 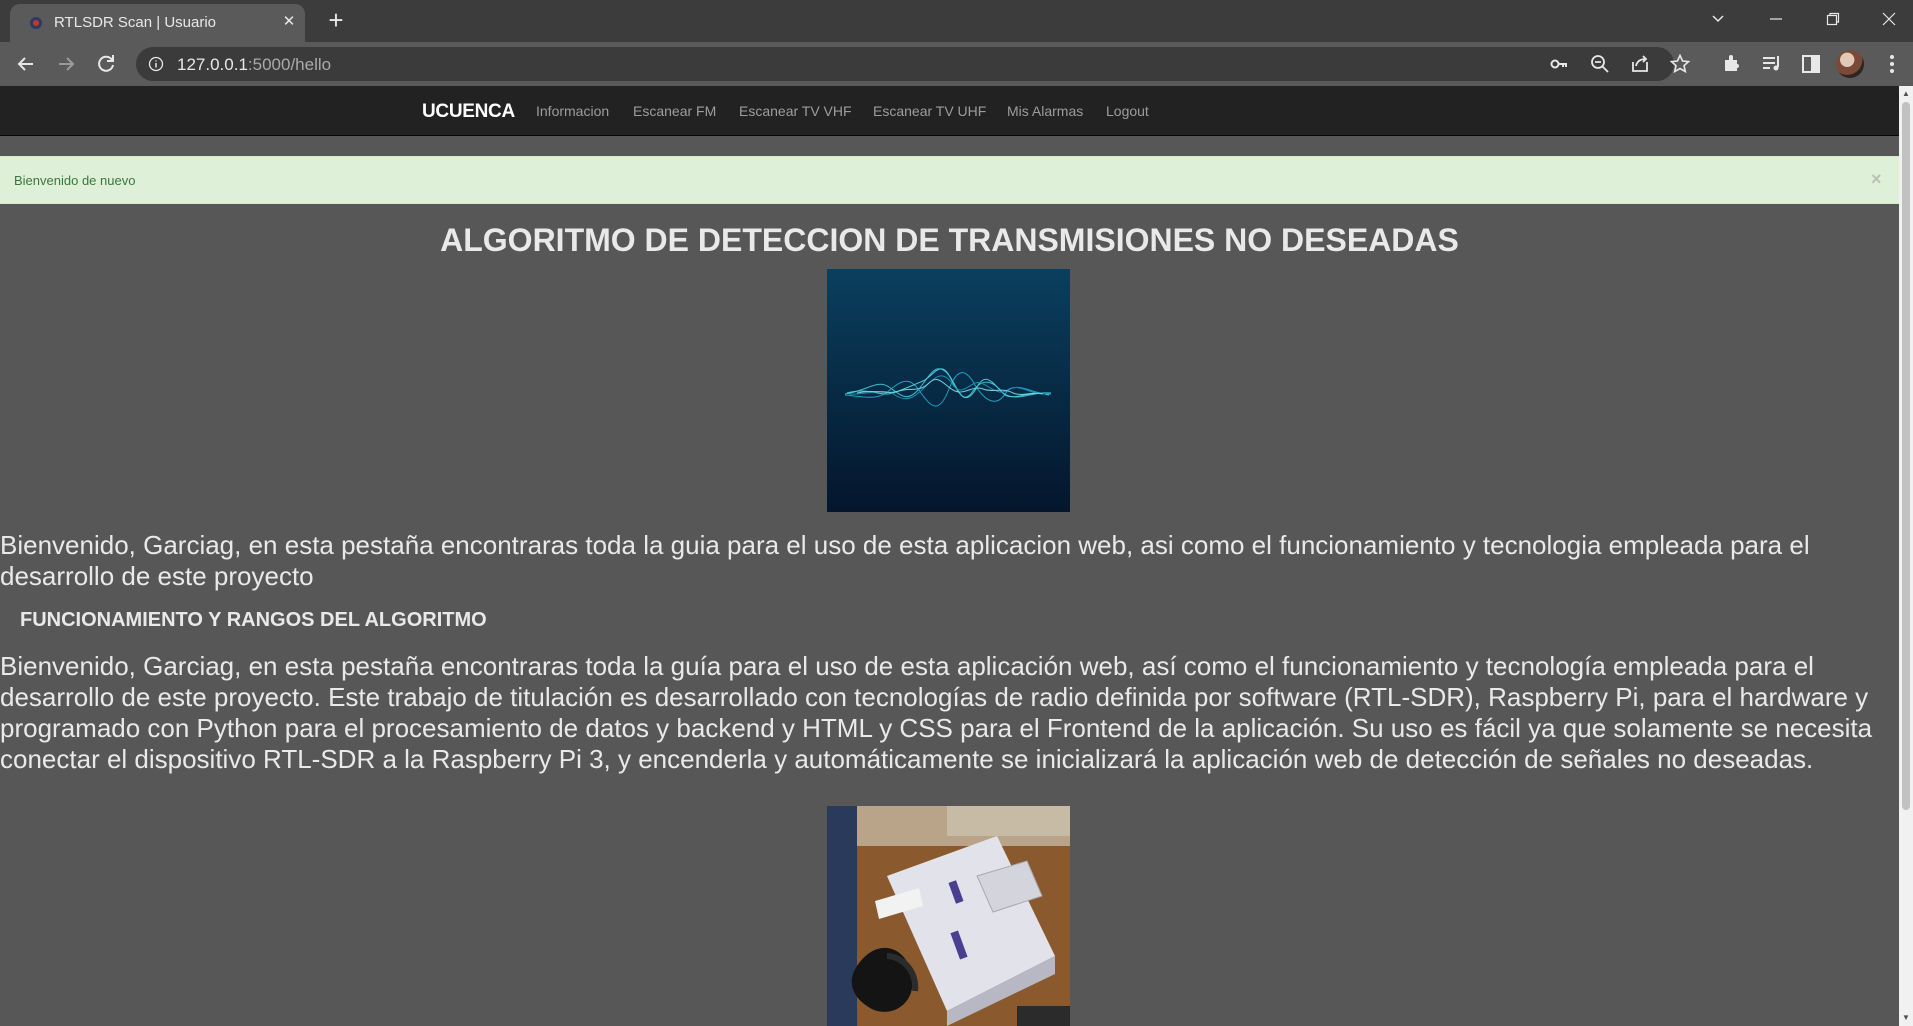 What do you see at coordinates (929, 111) in the screenshot?
I see `nav-link-escanear-tv-uhf: Escanear TV UHF` at bounding box center [929, 111].